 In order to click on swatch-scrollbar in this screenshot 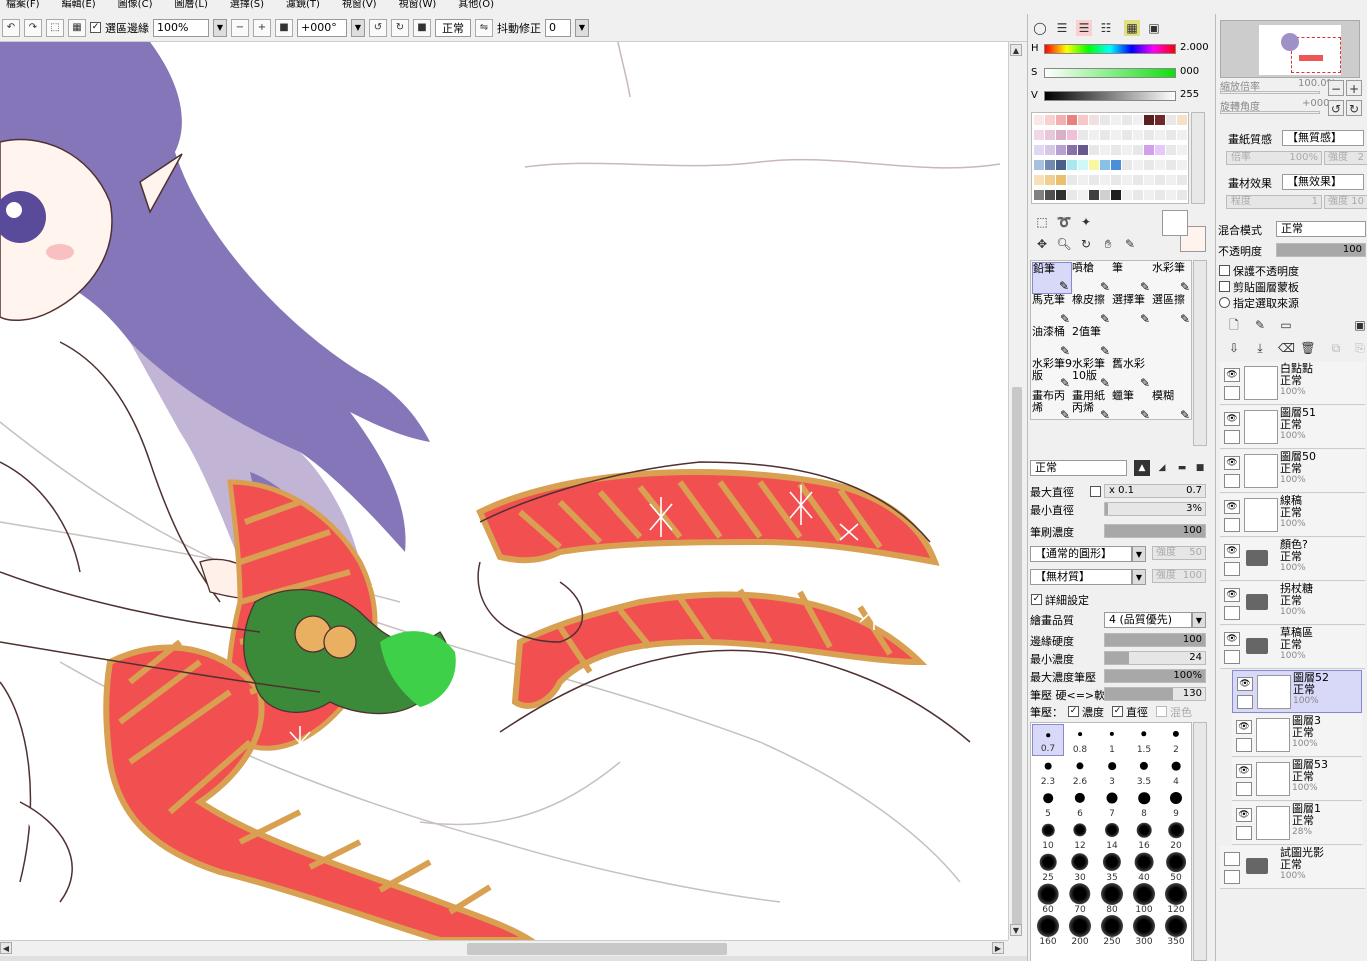, I will do `click(1198, 158)`.